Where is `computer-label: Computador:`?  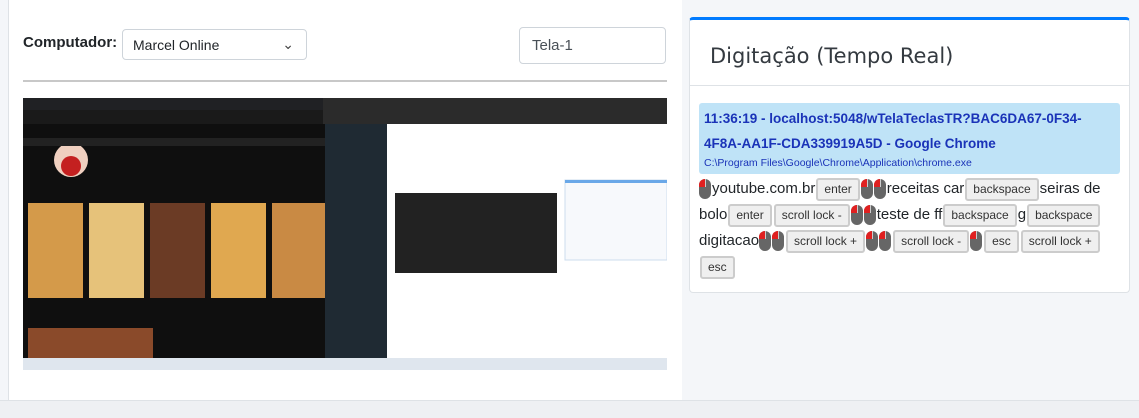
computer-label: Computador: is located at coordinates (70, 42).